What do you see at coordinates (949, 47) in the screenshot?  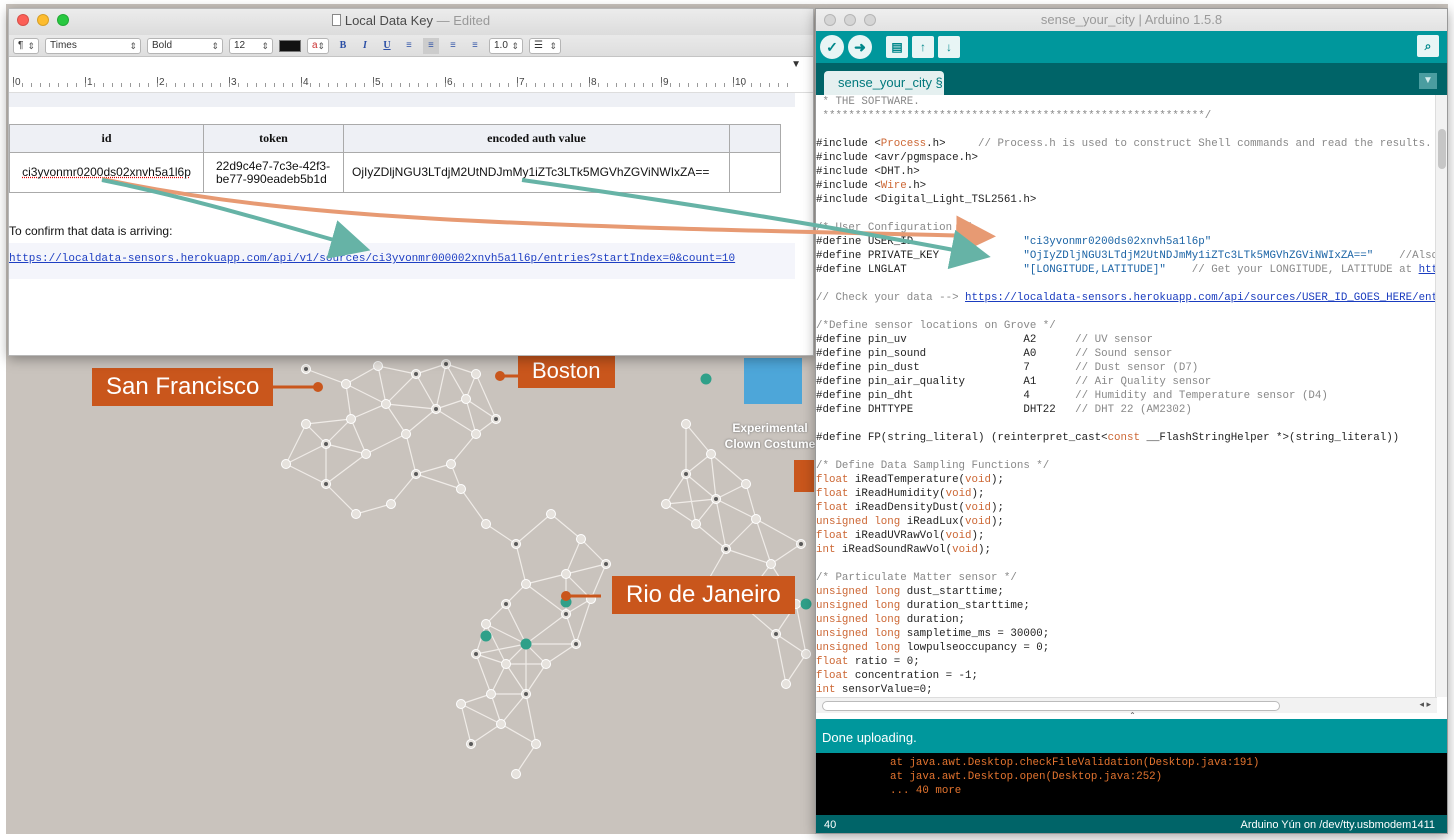 I see `save-icon: ↓` at bounding box center [949, 47].